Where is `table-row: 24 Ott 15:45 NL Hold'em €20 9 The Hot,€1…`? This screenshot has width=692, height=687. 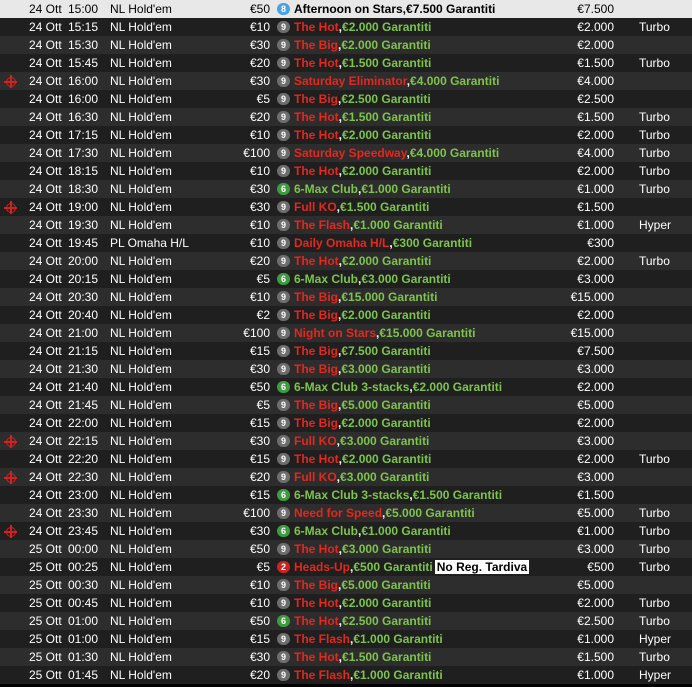 table-row: 24 Ott 15:45 NL Hold'em €20 9 The Hot,€1… is located at coordinates (346, 63).